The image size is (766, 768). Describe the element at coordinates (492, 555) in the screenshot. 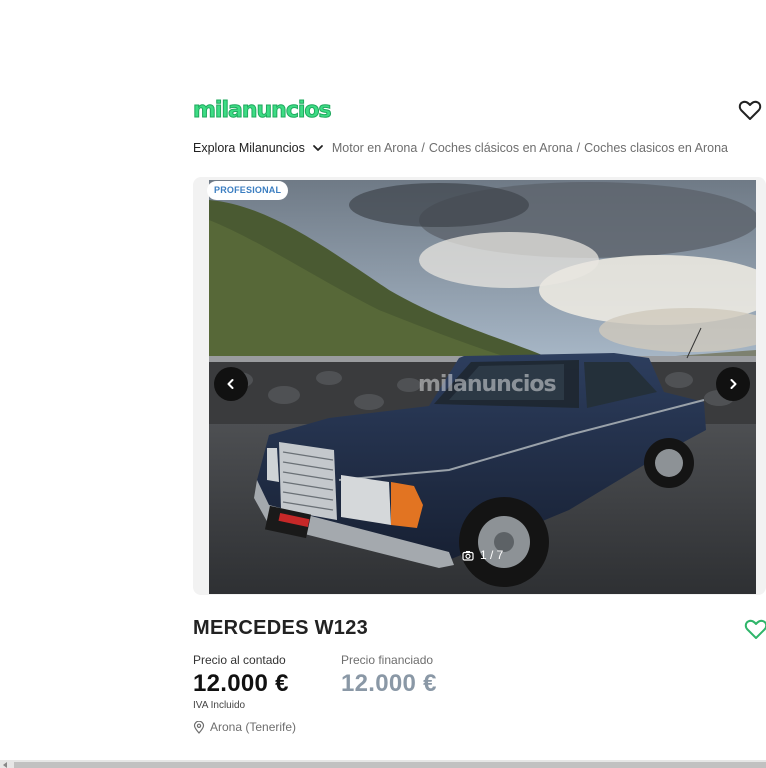

I see `photo-counter-text: 1 / 7` at that location.